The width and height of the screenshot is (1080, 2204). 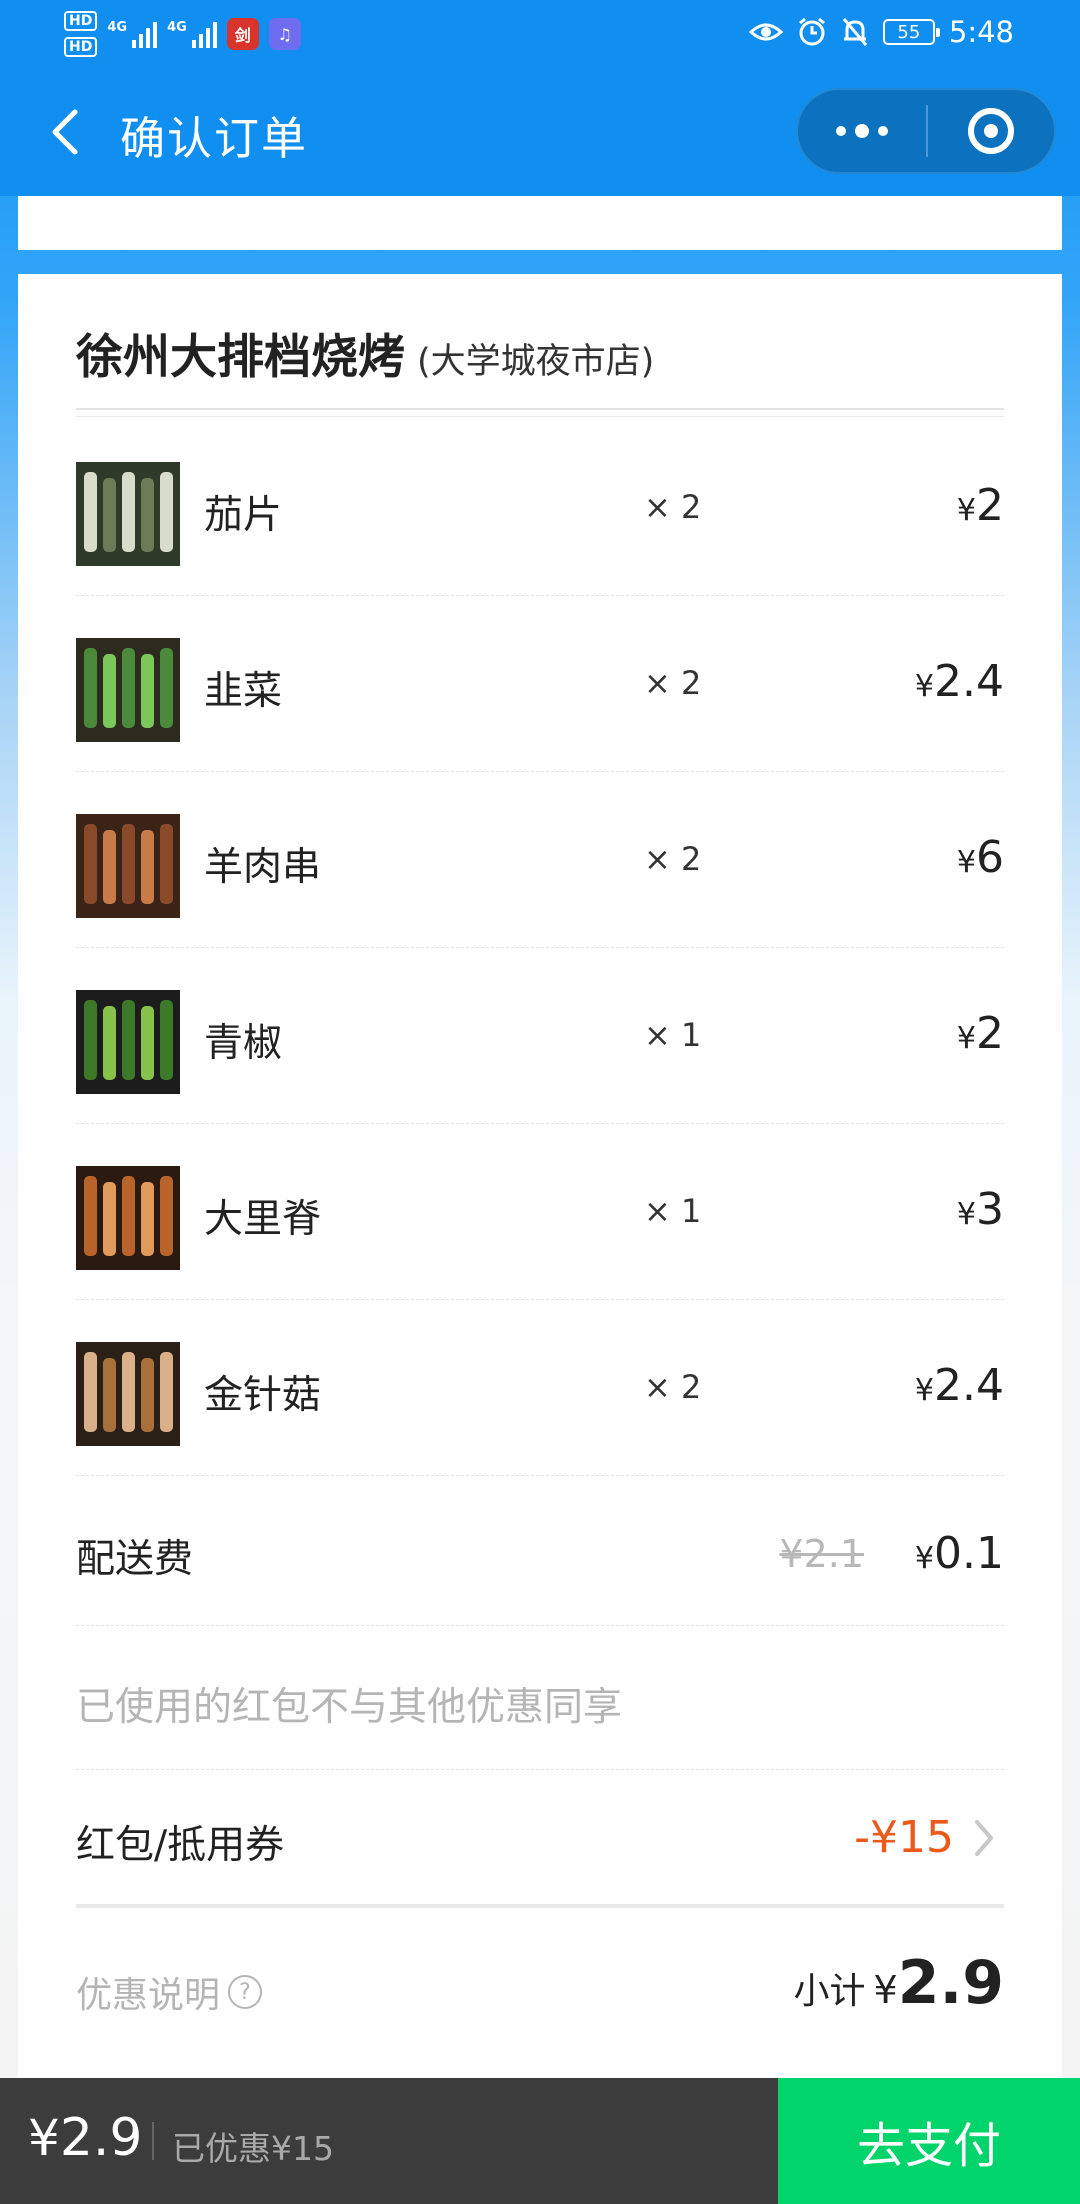 I want to click on battery-level: 55, so click(x=909, y=32).